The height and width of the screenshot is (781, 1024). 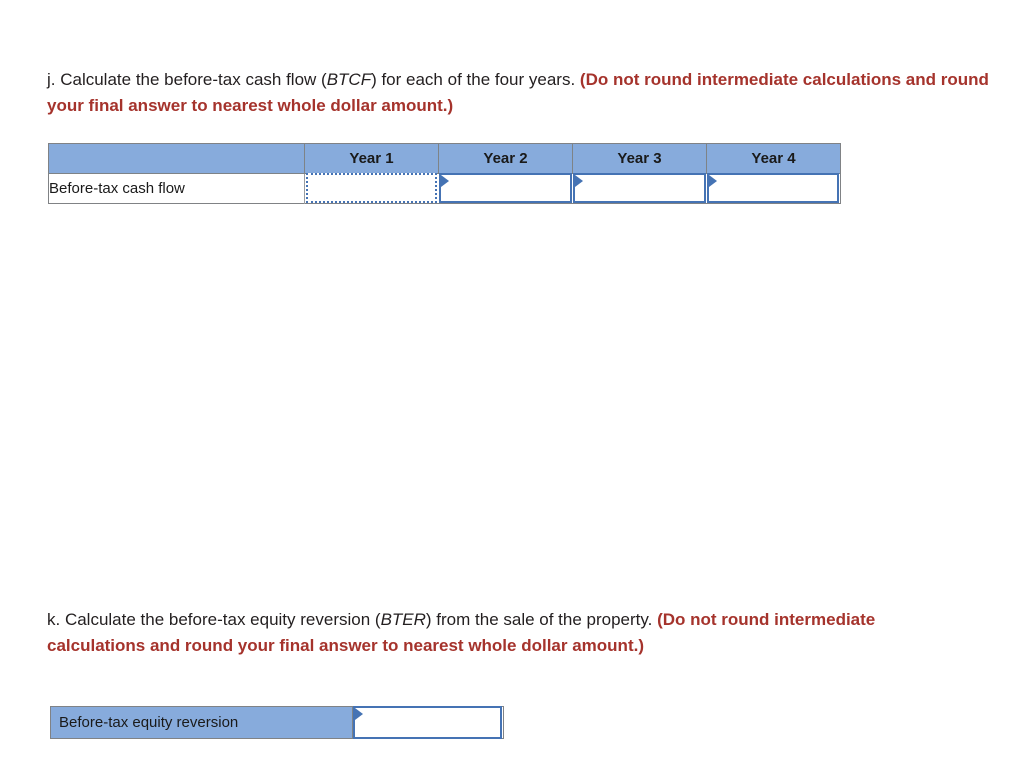 I want to click on column-header-year-4: Year 4, so click(x=773, y=158).